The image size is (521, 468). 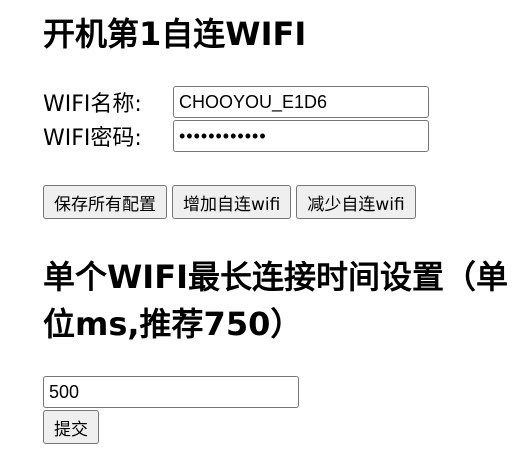 I want to click on add-wifi-button: 增加自连wifi, so click(x=232, y=202).